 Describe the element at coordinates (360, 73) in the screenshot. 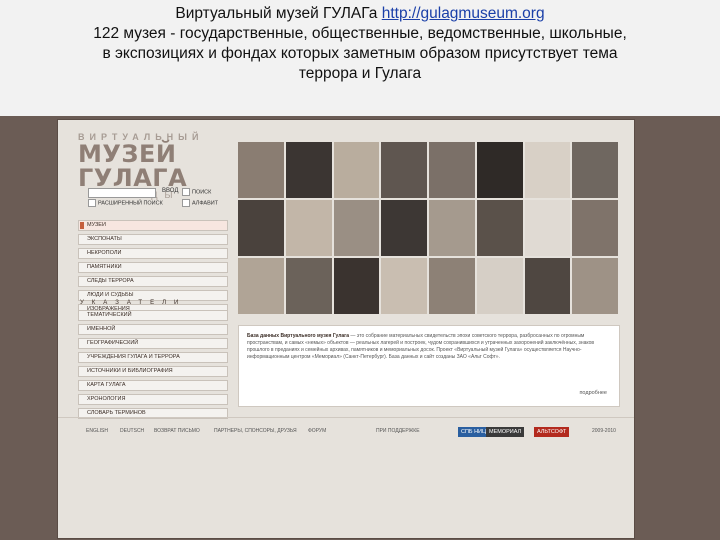

I see `caption-line-4: террора и Гулага` at that location.